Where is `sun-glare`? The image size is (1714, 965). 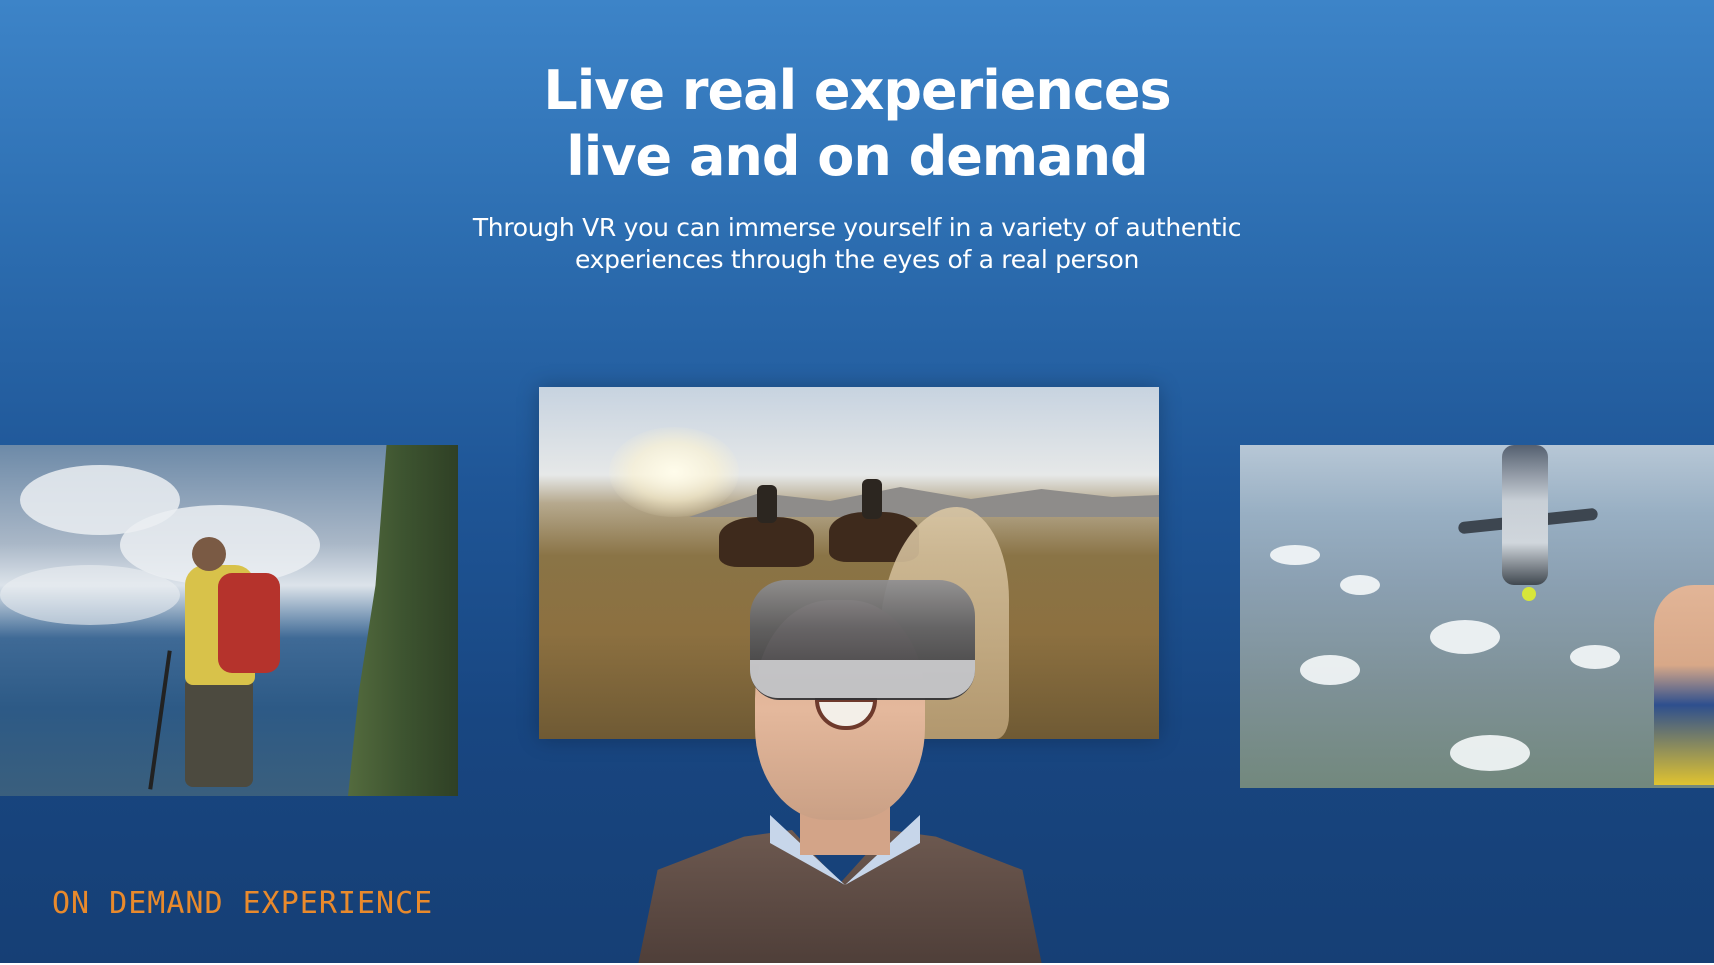 sun-glare is located at coordinates (674, 472).